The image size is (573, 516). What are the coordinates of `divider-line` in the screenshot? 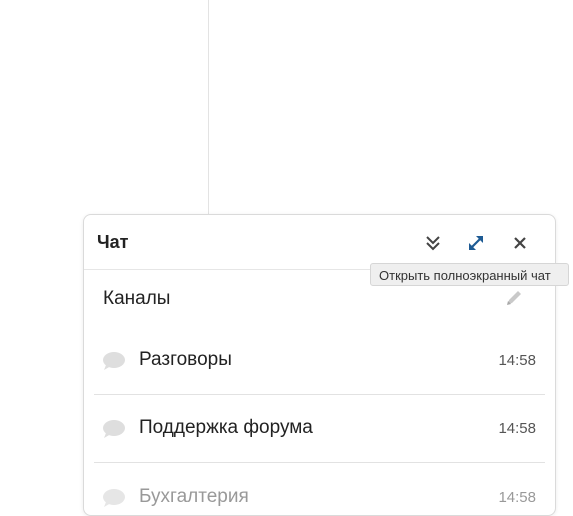 It's located at (208, 107).